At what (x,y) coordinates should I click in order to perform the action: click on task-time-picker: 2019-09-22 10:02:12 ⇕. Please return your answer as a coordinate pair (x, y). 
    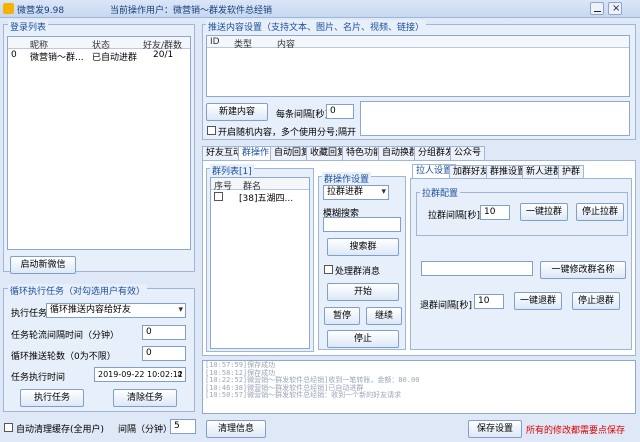
    Looking at the image, I should click on (140, 374).